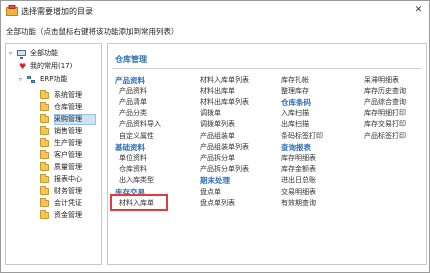  I want to click on tree-node-favorites: ♥ 我的常用(17), so click(59, 66).